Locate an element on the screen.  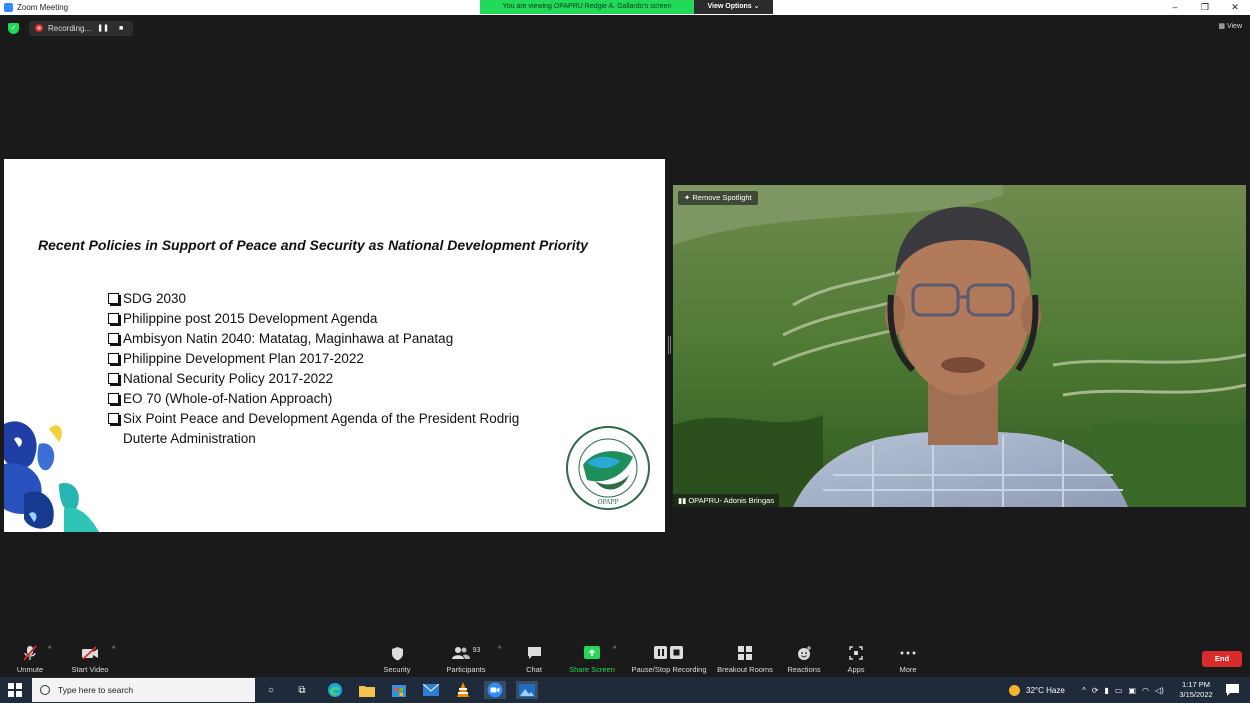
share-screen-label: Share Screen is located at coordinates (592, 669).